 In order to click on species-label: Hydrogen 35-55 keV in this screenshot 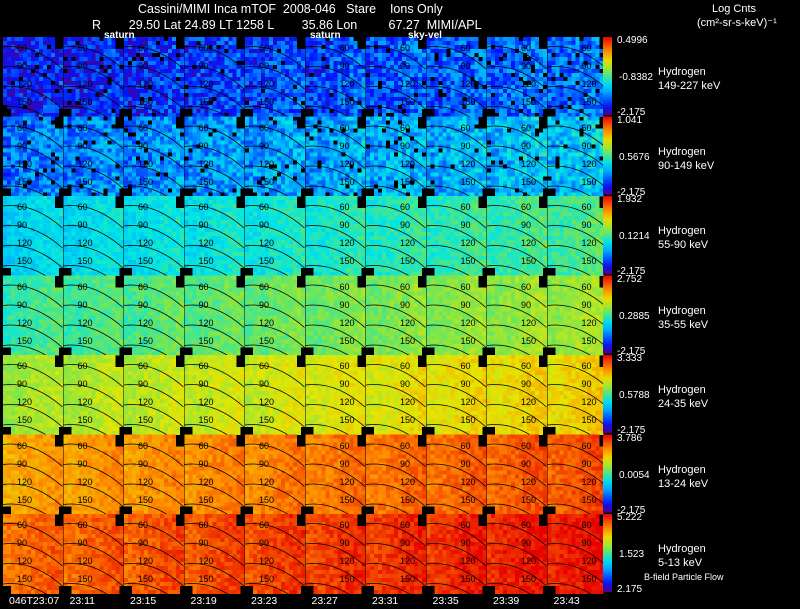, I will do `click(683, 318)`.